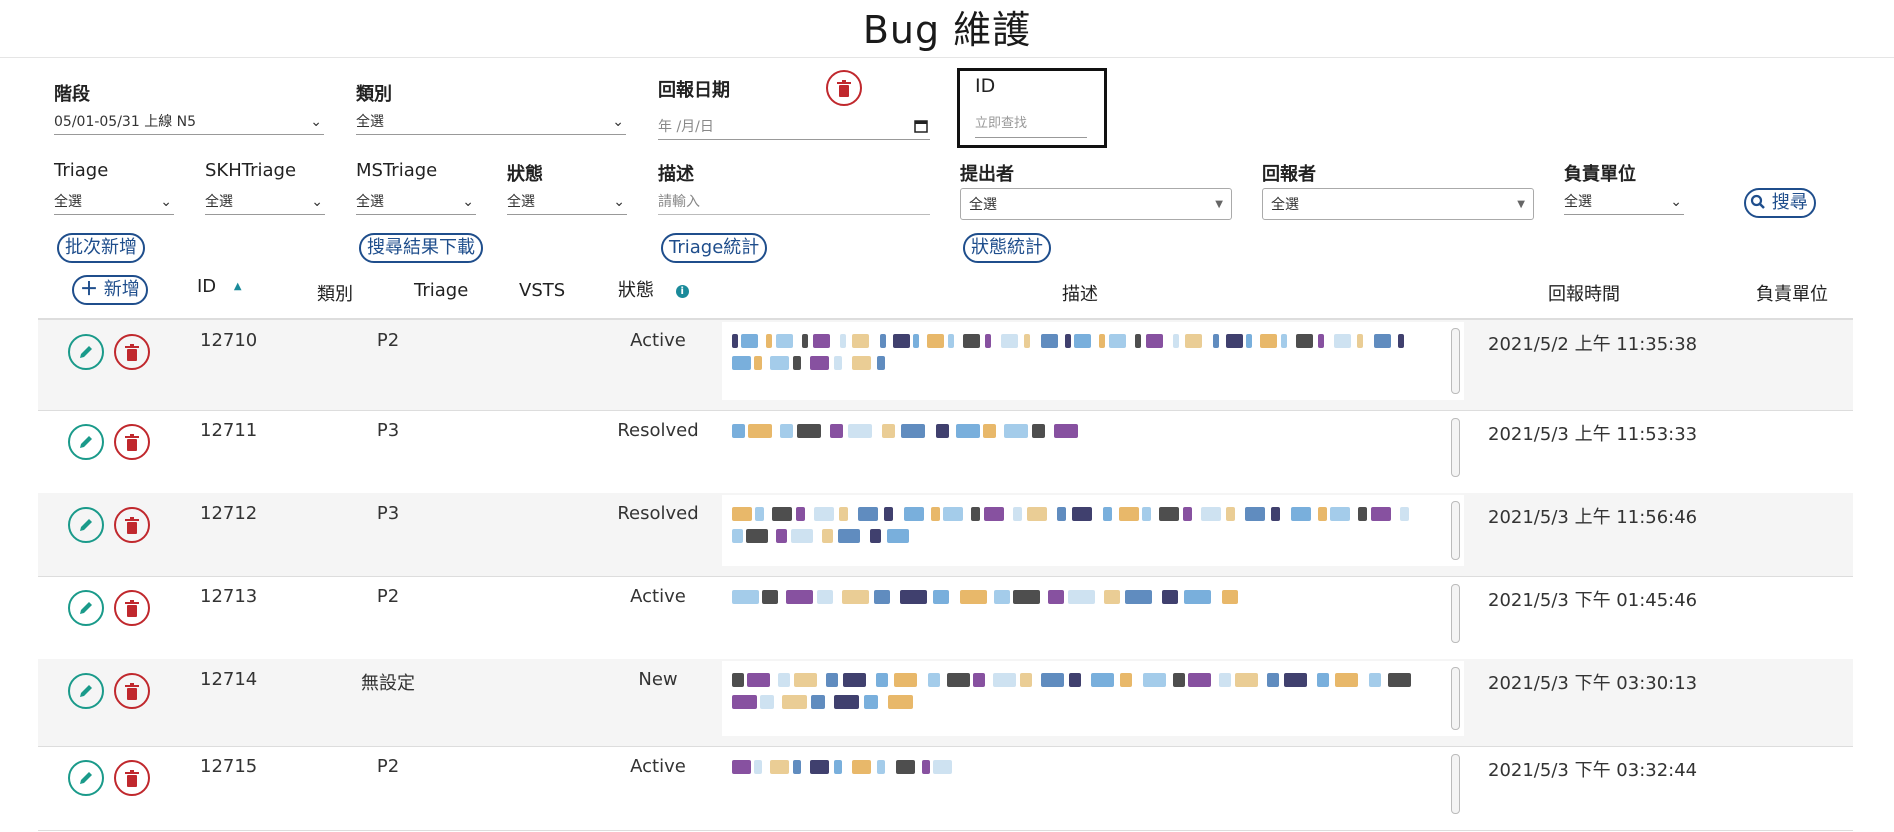 The width and height of the screenshot is (1894, 832). Describe the element at coordinates (441, 290) in the screenshot. I see `th-triage: Triage` at that location.